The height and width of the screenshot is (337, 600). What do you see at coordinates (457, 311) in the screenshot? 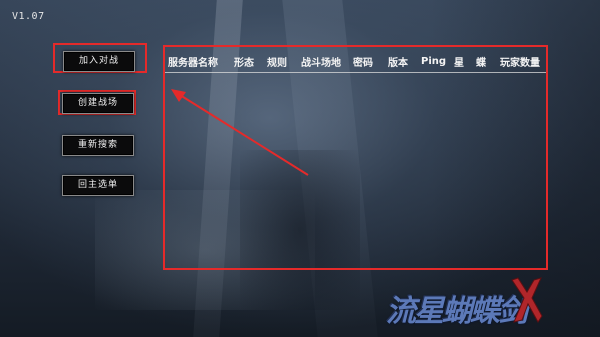
I see `logo-text: 流星蝴蝶剑` at bounding box center [457, 311].